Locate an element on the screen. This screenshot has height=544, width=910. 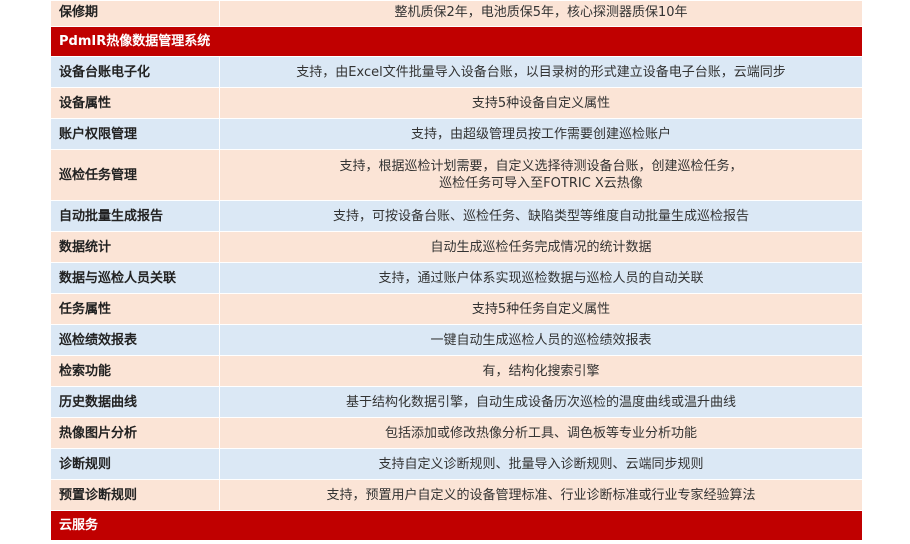
section-title: 云服务 is located at coordinates (456, 525).